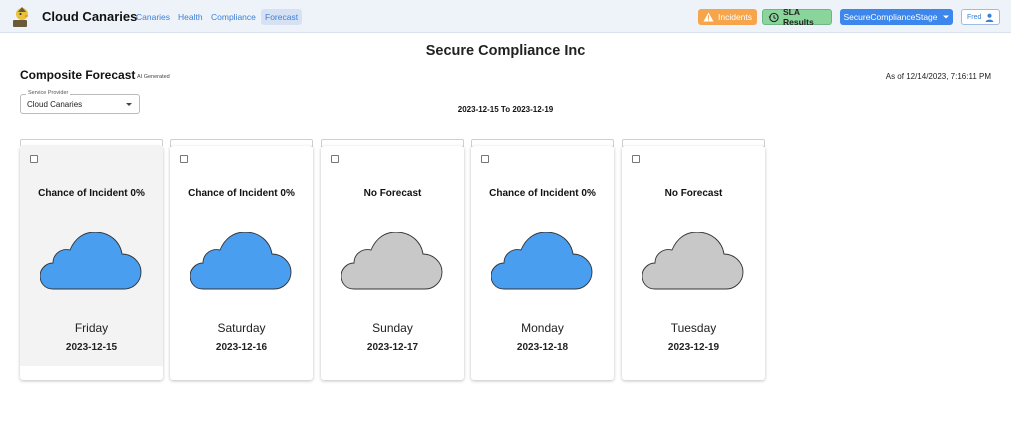  I want to click on forecast-card-body: Chance of Incident 0% Friday 2023-12-15, so click(91, 263).